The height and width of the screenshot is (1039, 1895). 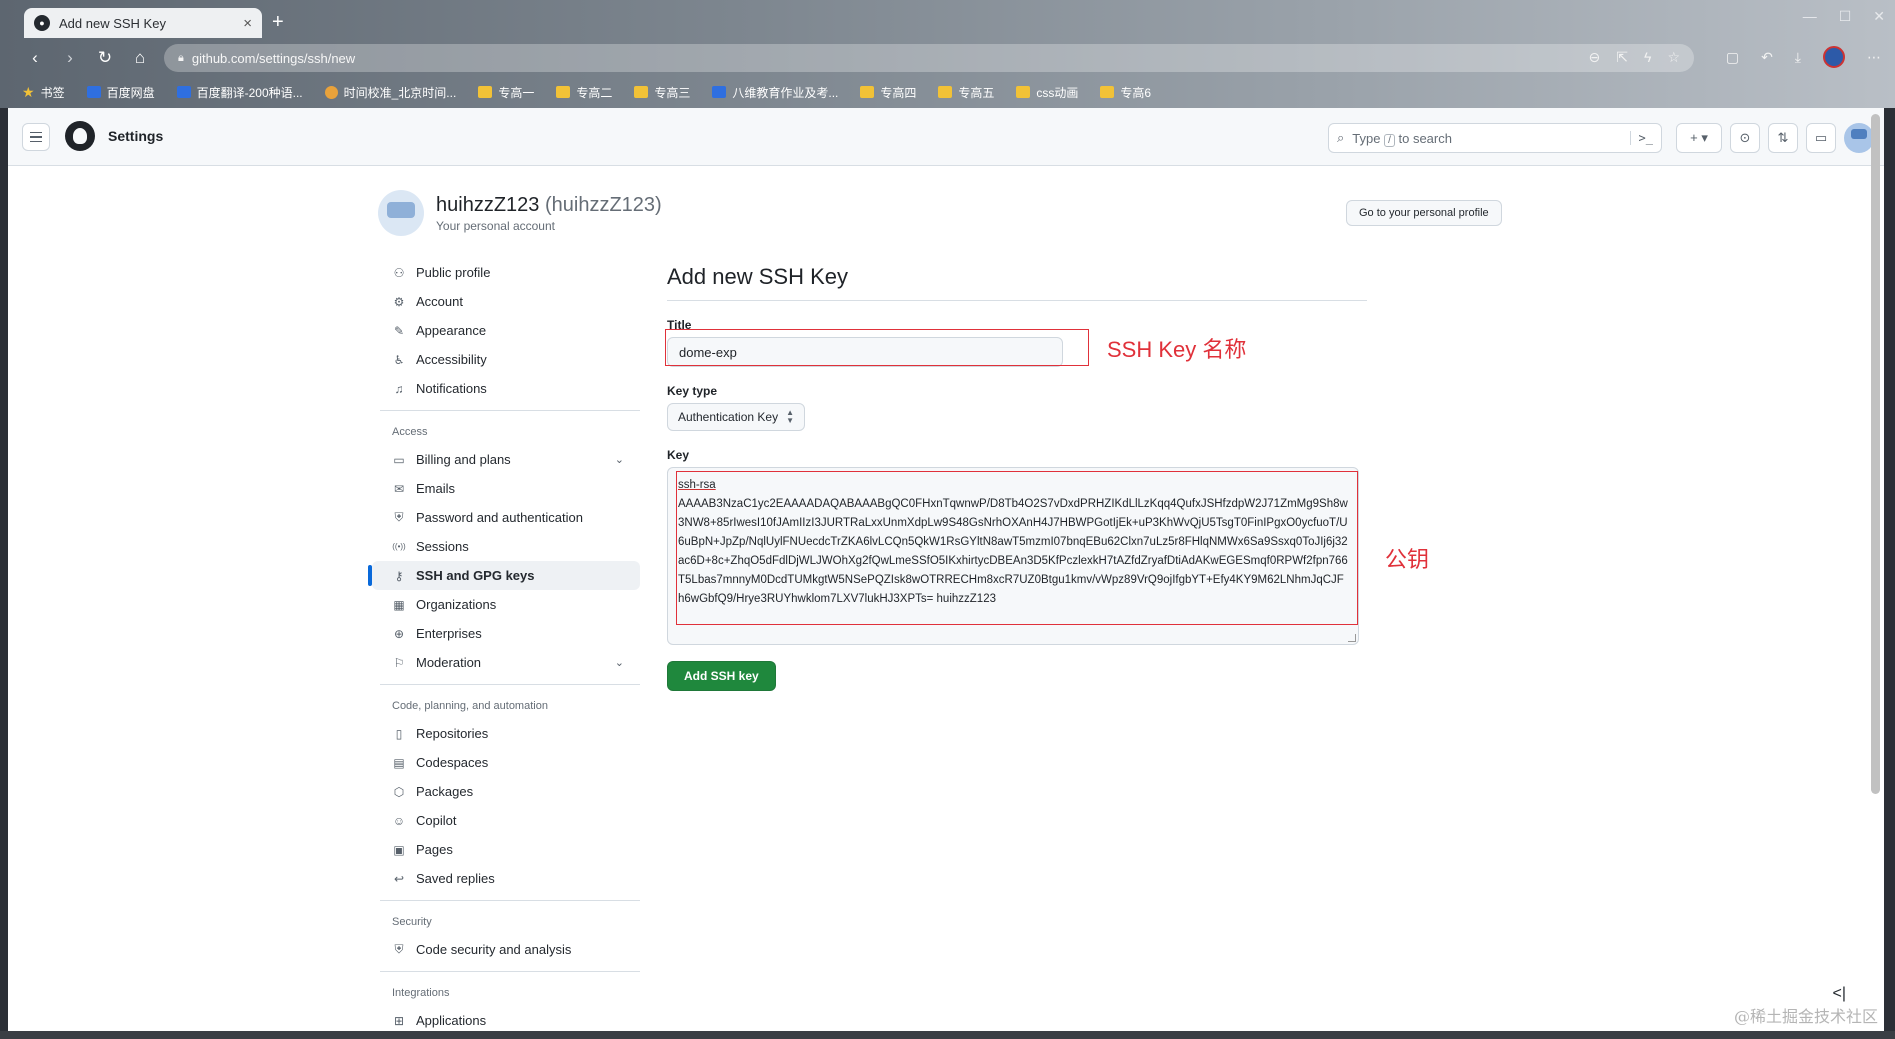 What do you see at coordinates (1622, 57) in the screenshot?
I see `share-icon: ⇱` at bounding box center [1622, 57].